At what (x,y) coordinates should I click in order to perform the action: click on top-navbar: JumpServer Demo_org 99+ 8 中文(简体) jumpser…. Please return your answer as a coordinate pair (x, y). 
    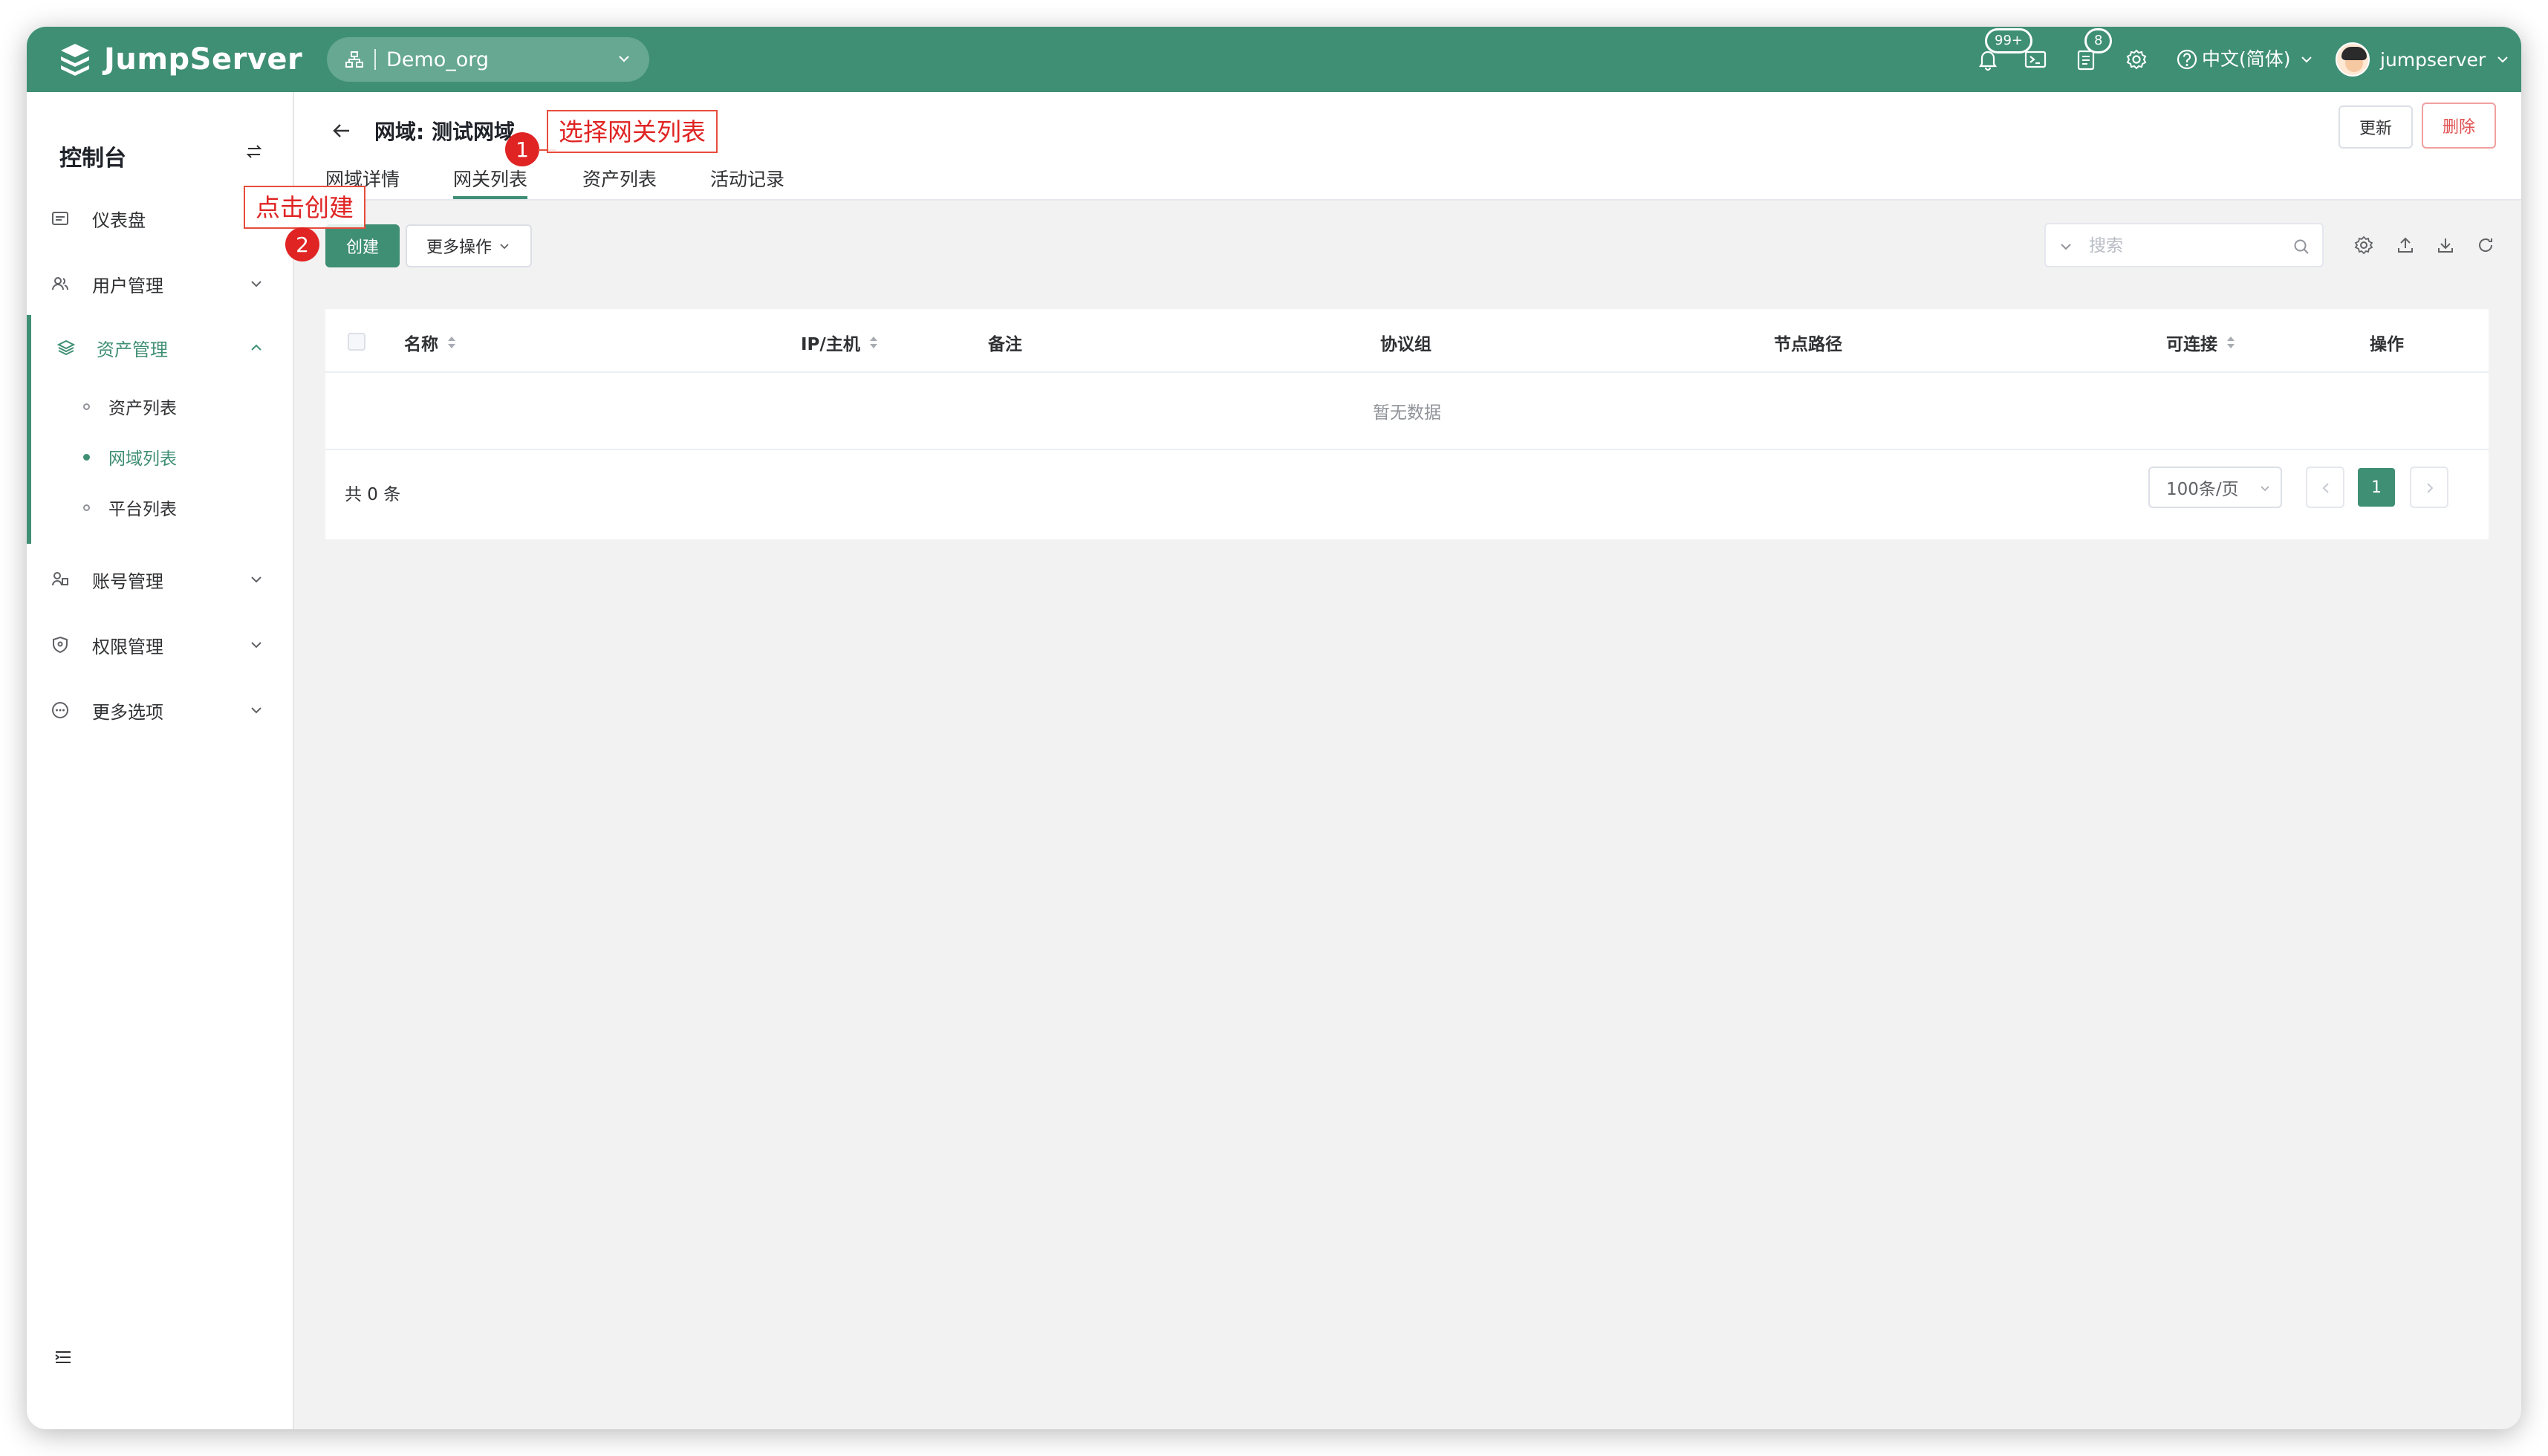
    Looking at the image, I should click on (1274, 60).